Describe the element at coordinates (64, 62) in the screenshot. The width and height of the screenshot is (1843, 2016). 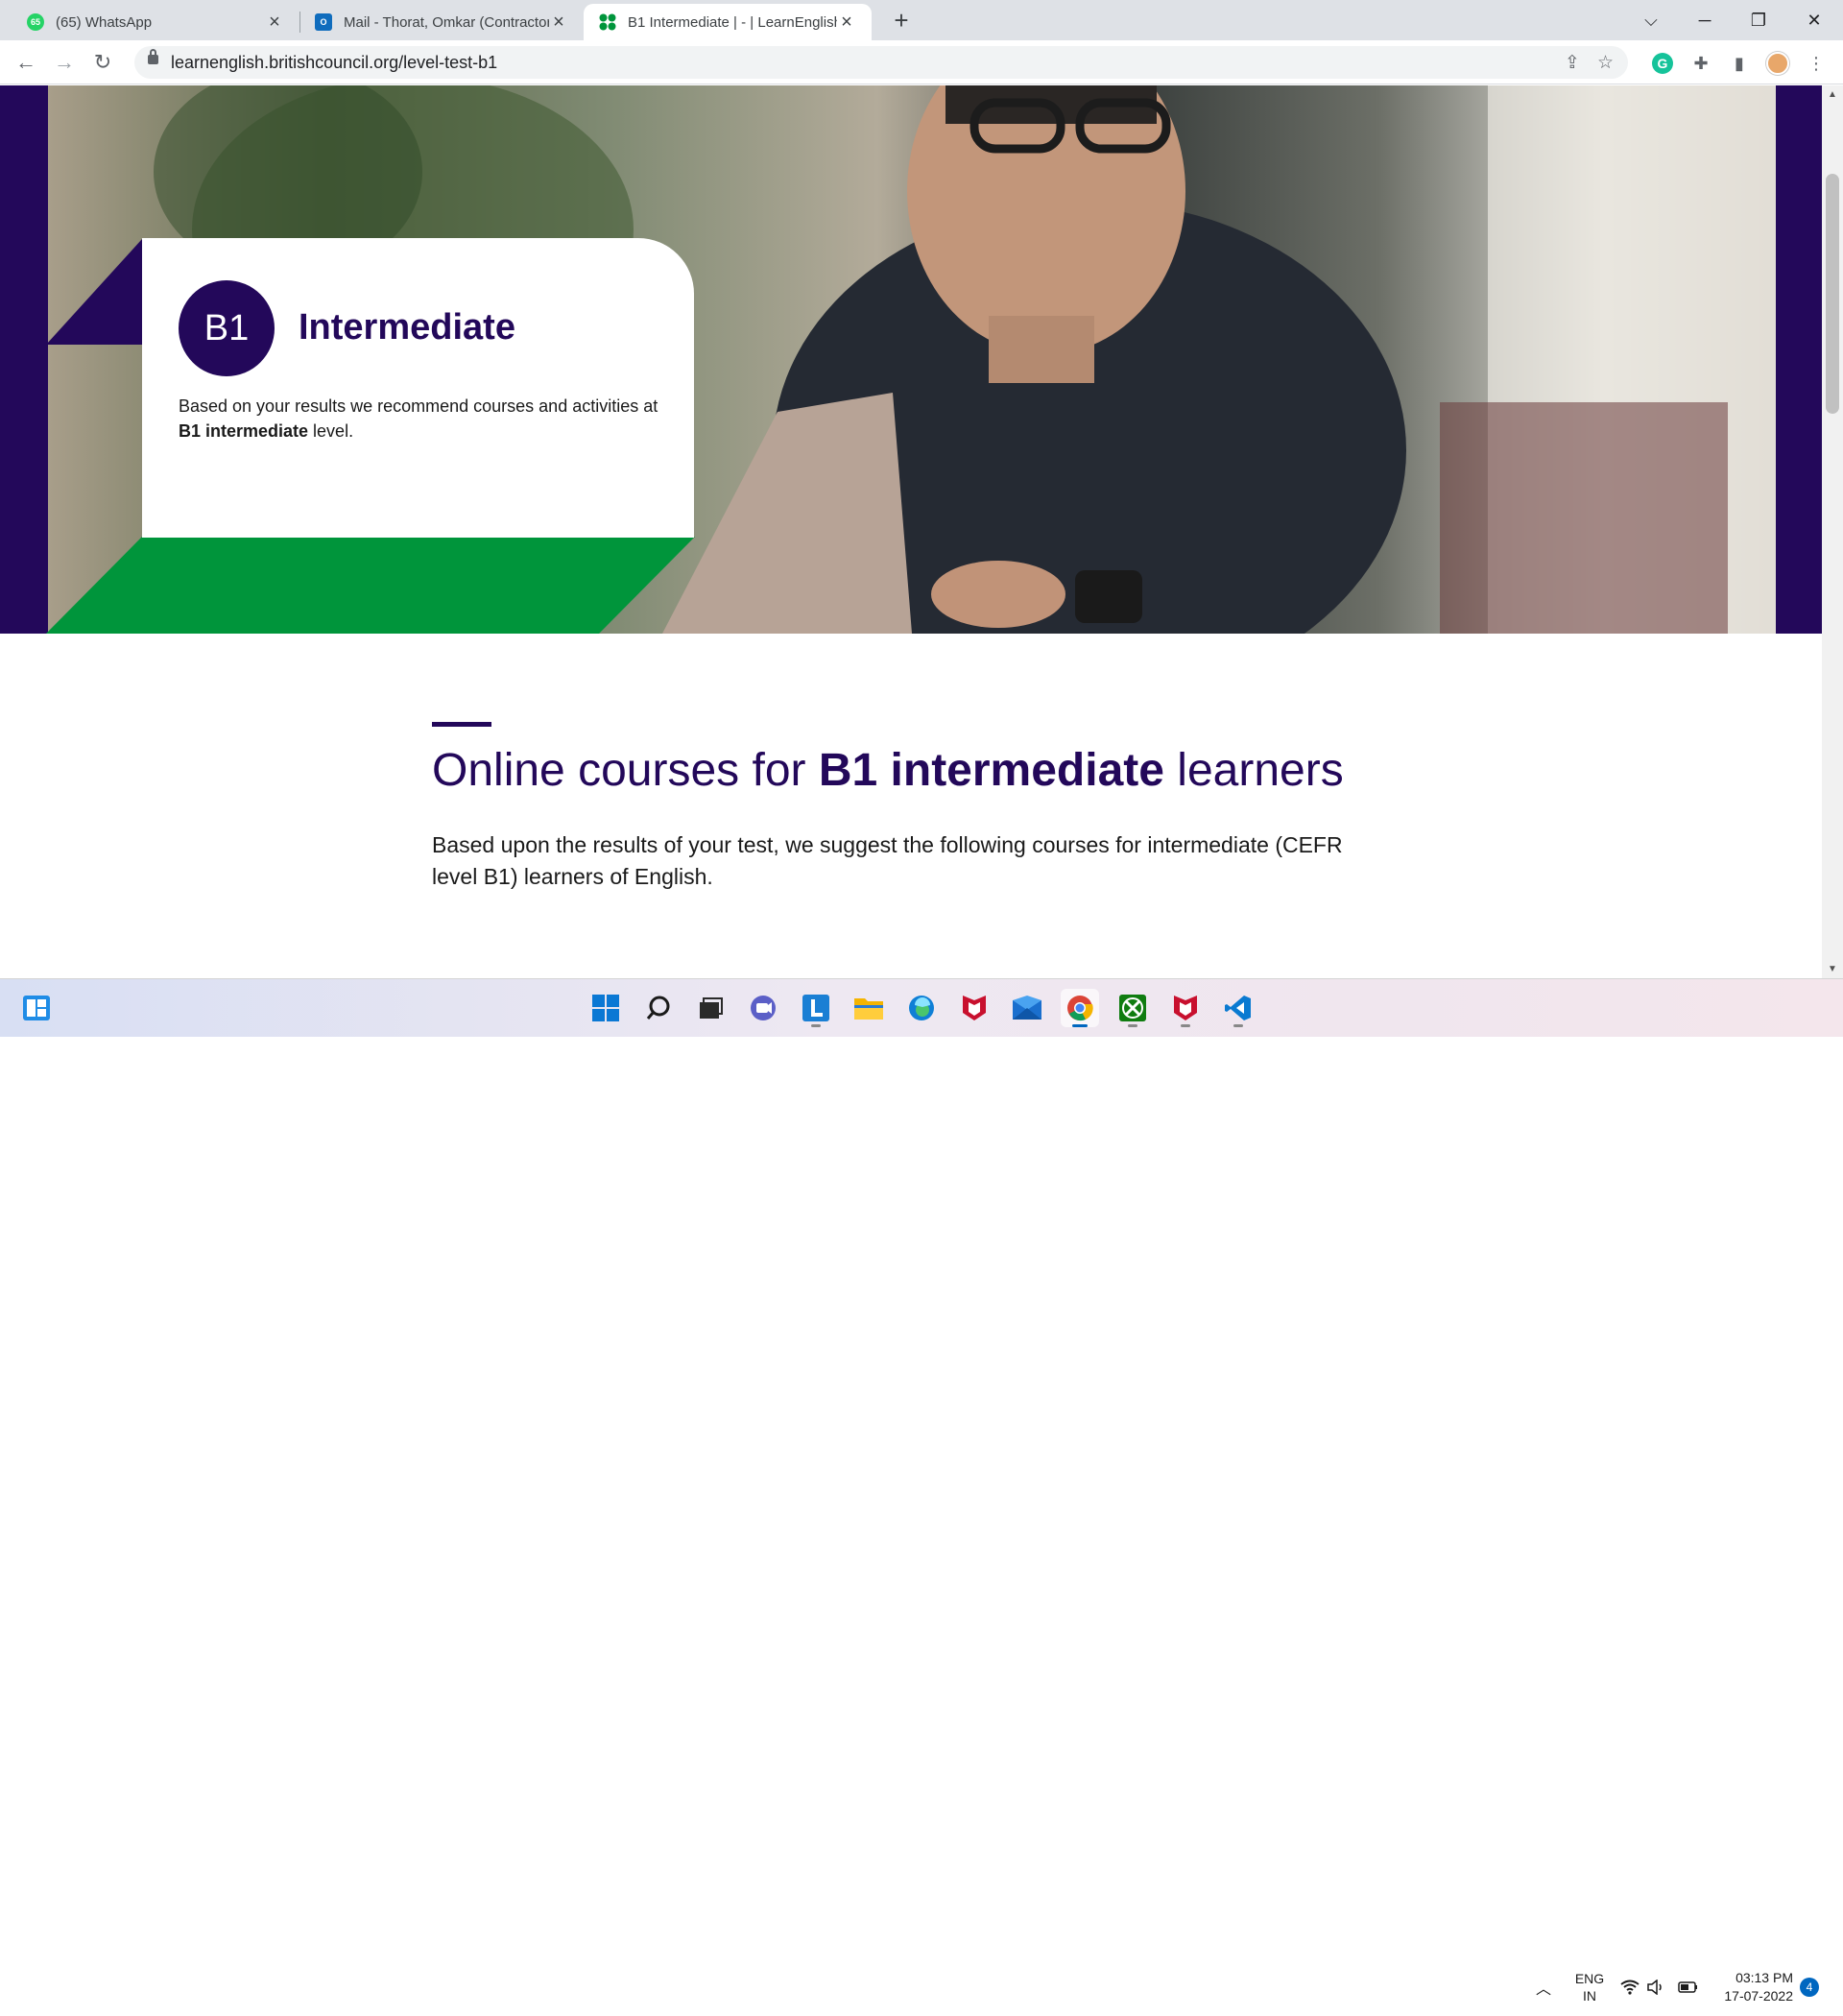
I see `forward-icon: →` at that location.